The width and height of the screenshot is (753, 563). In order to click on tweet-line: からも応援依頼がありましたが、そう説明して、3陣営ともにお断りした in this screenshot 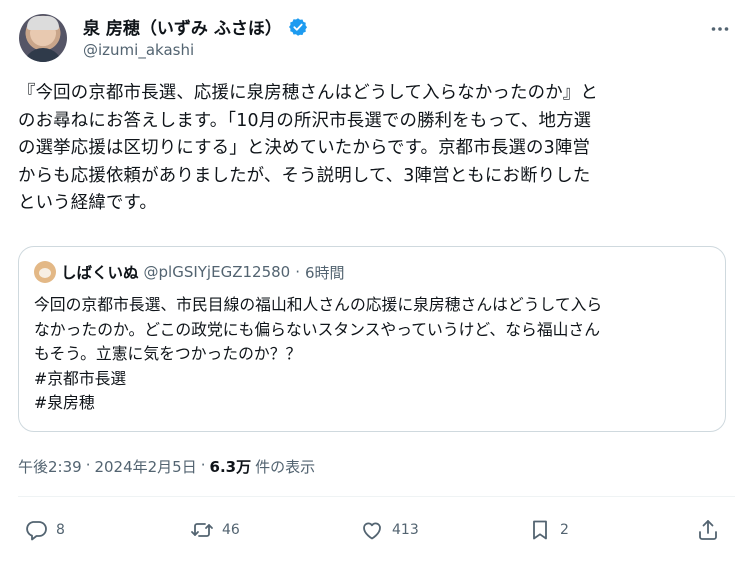, I will do `click(304, 175)`.